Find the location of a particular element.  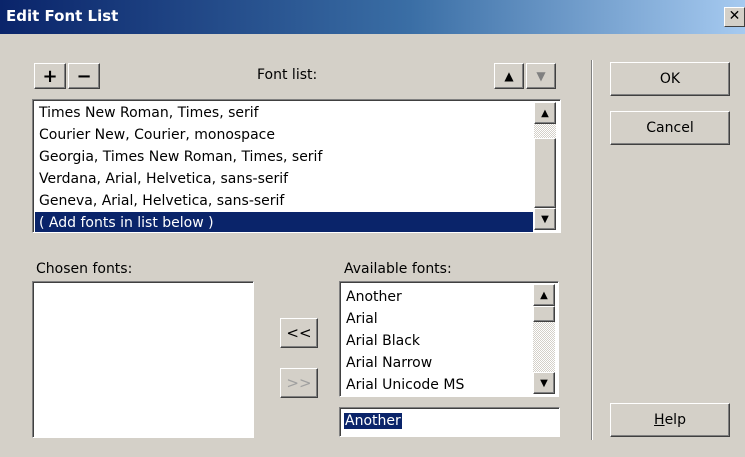

chosen-fonts-label: Chosen fonts: is located at coordinates (84, 269).